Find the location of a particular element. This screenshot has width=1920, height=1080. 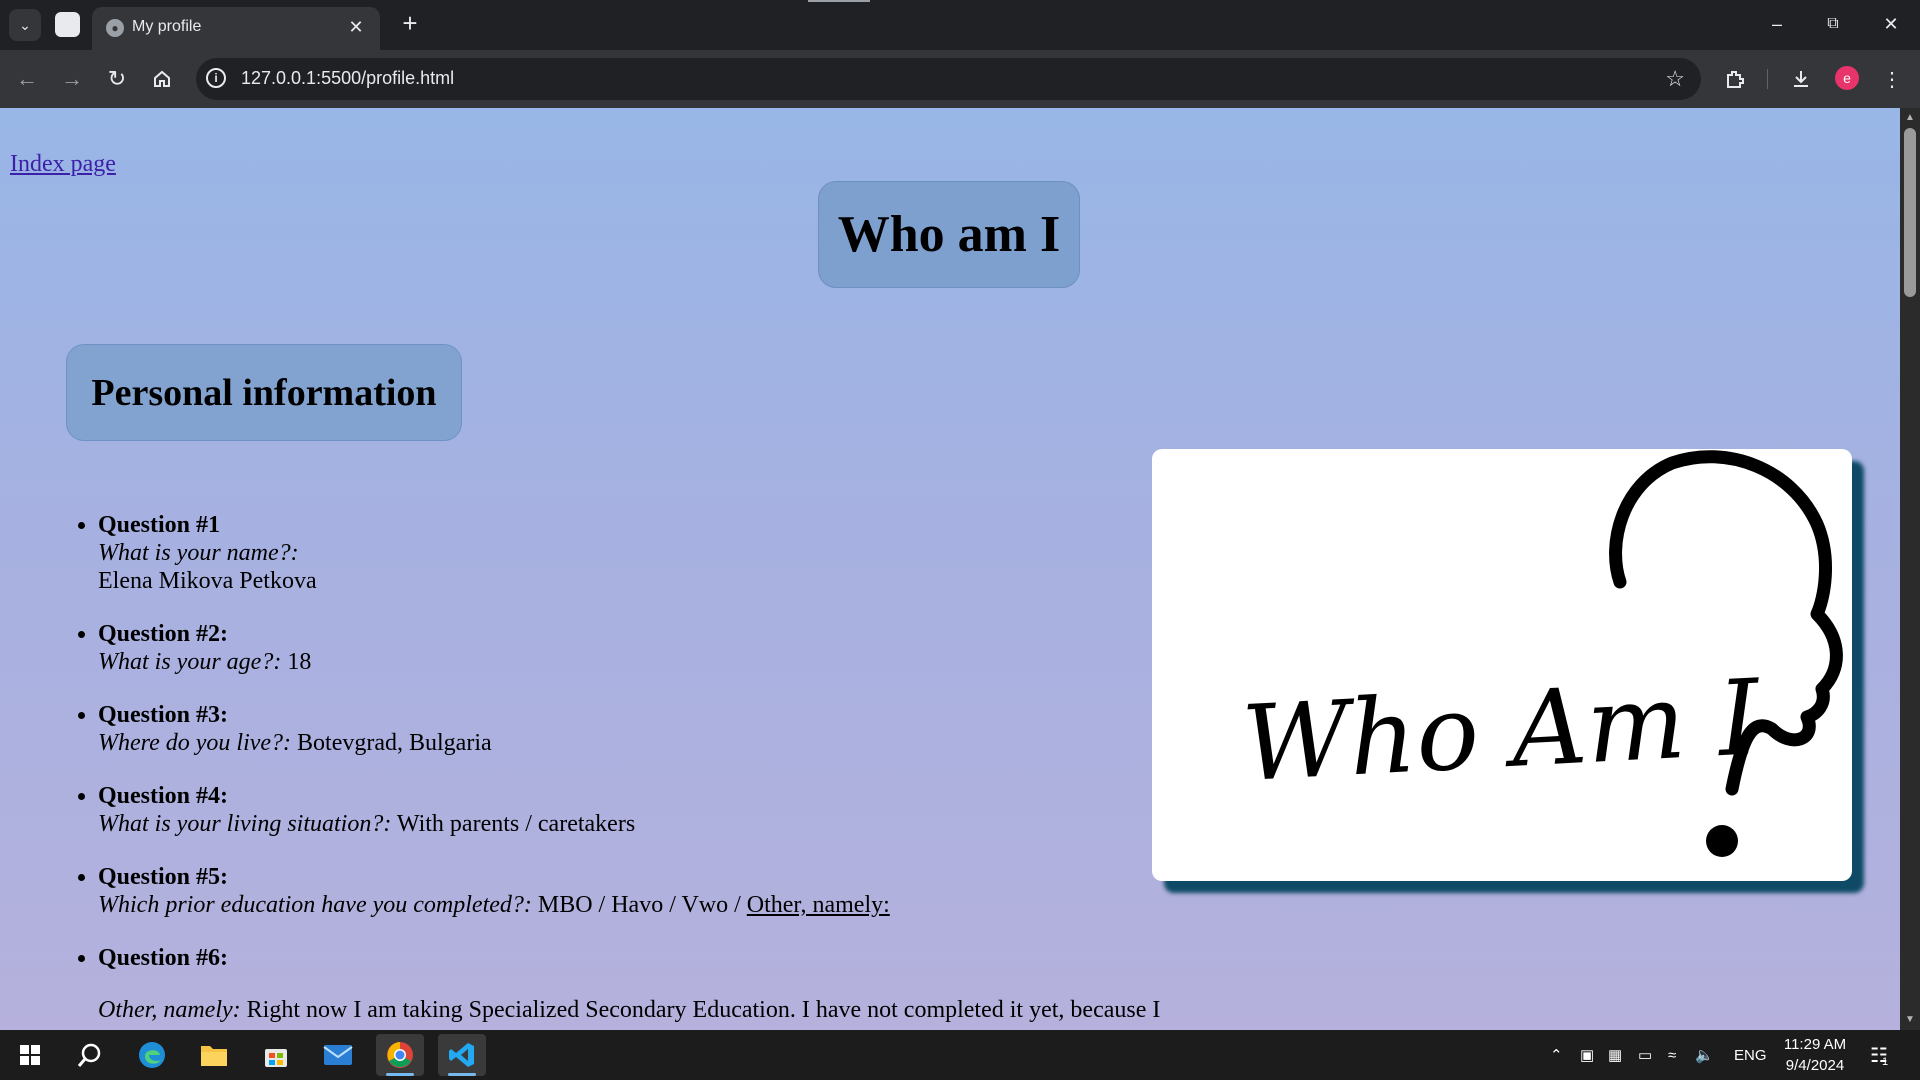

question-label: Question #5: is located at coordinates (163, 877).